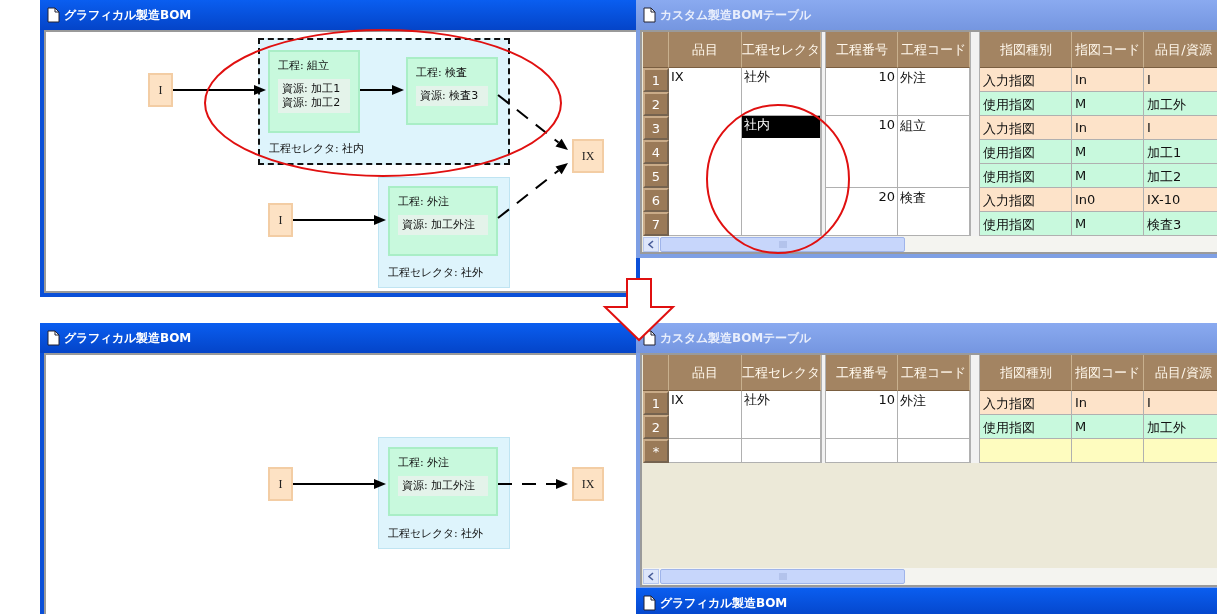 This screenshot has width=1217, height=614. Describe the element at coordinates (656, 152) in the screenshot. I see `row-header: 4` at that location.